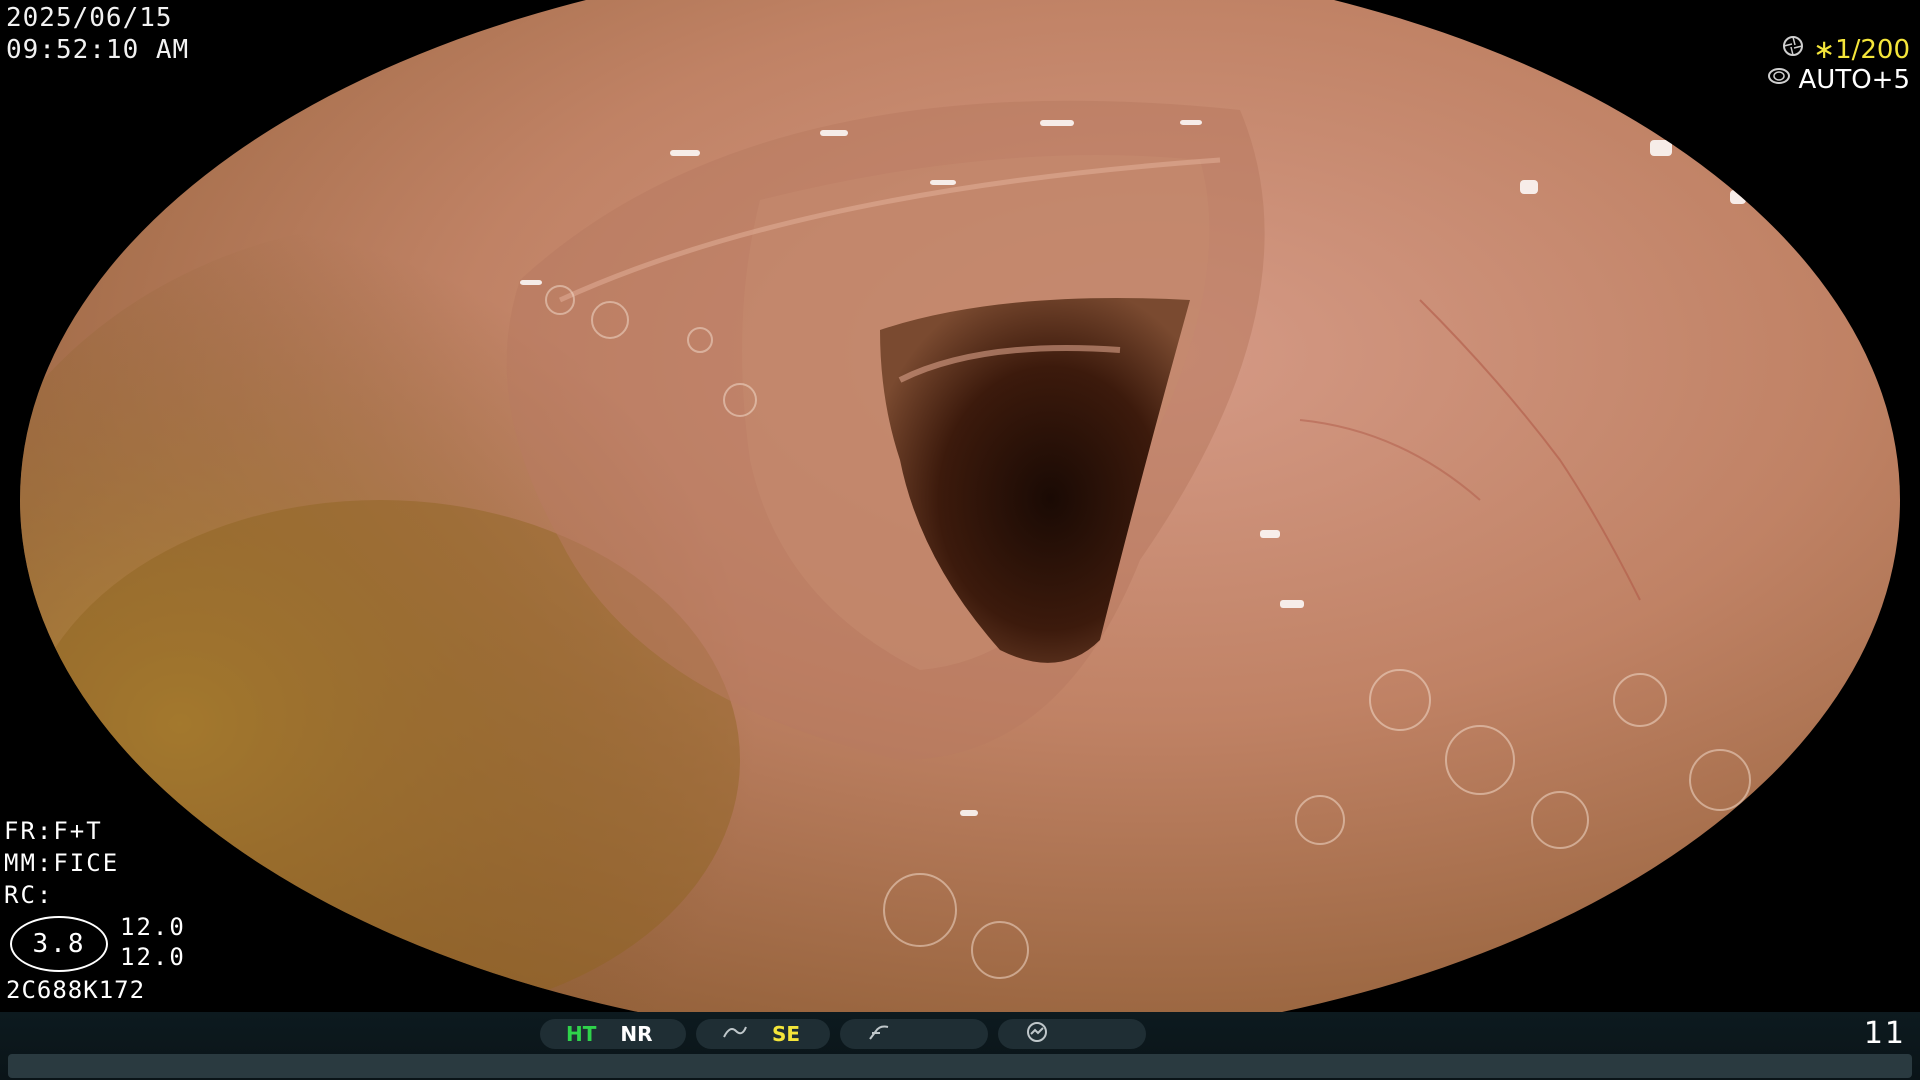 Image resolution: width=1920 pixels, height=1080 pixels. Describe the element at coordinates (62, 863) in the screenshot. I see `mm-setting: MM:FICE` at that location.